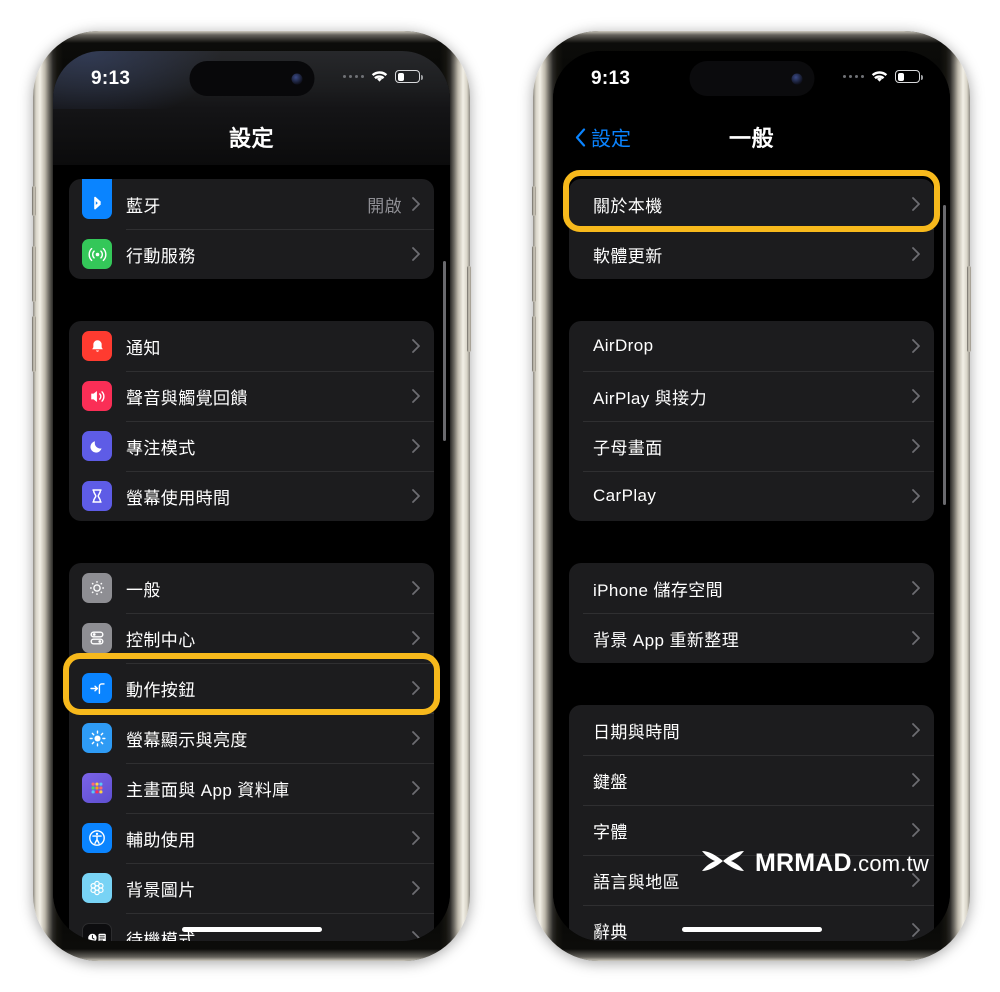  I want to click on watermark-suffix: .com.tw, so click(890, 863).